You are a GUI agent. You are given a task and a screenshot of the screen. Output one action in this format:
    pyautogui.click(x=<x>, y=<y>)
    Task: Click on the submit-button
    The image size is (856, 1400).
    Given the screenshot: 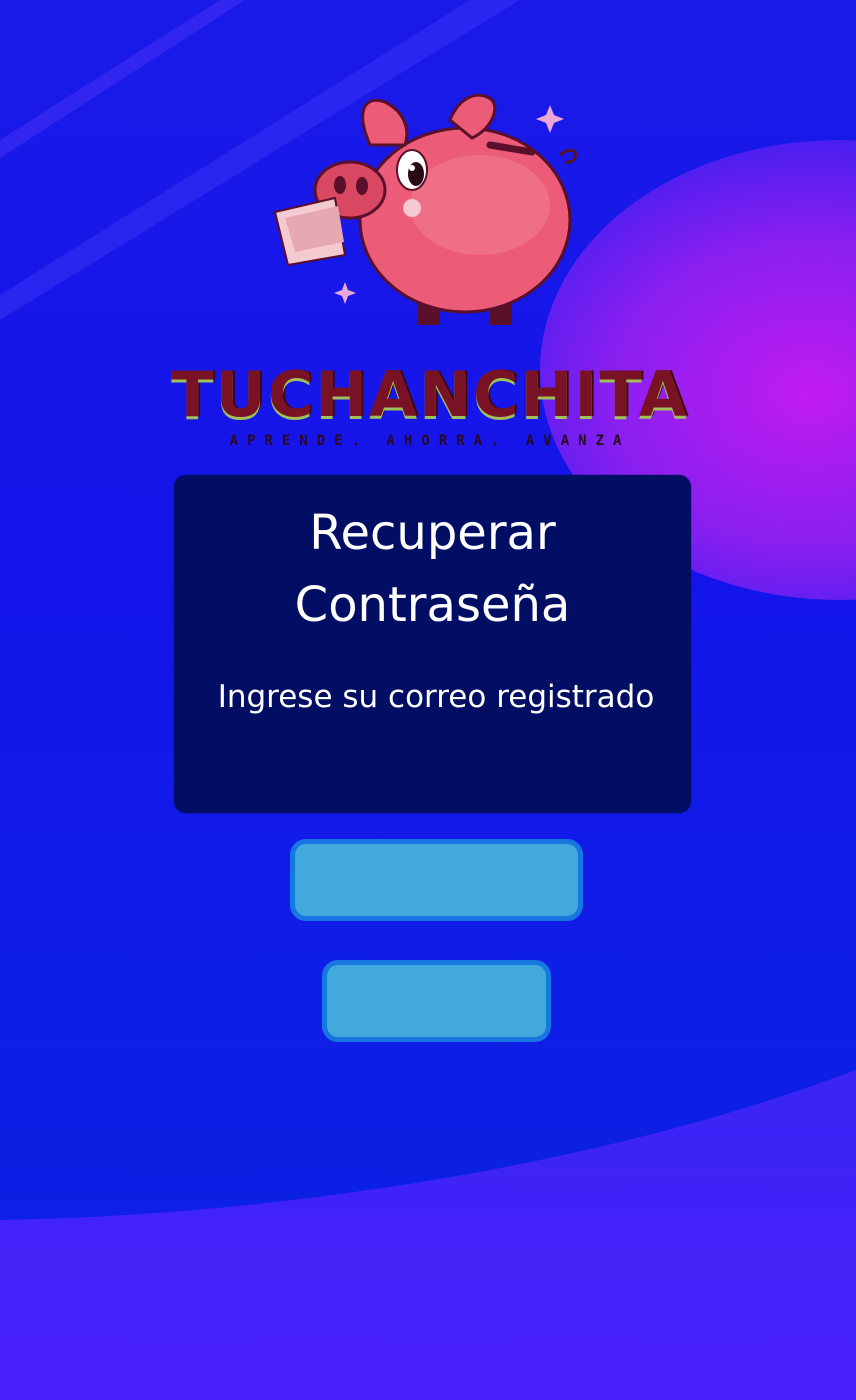 What is the action you would take?
    pyautogui.click(x=436, y=880)
    